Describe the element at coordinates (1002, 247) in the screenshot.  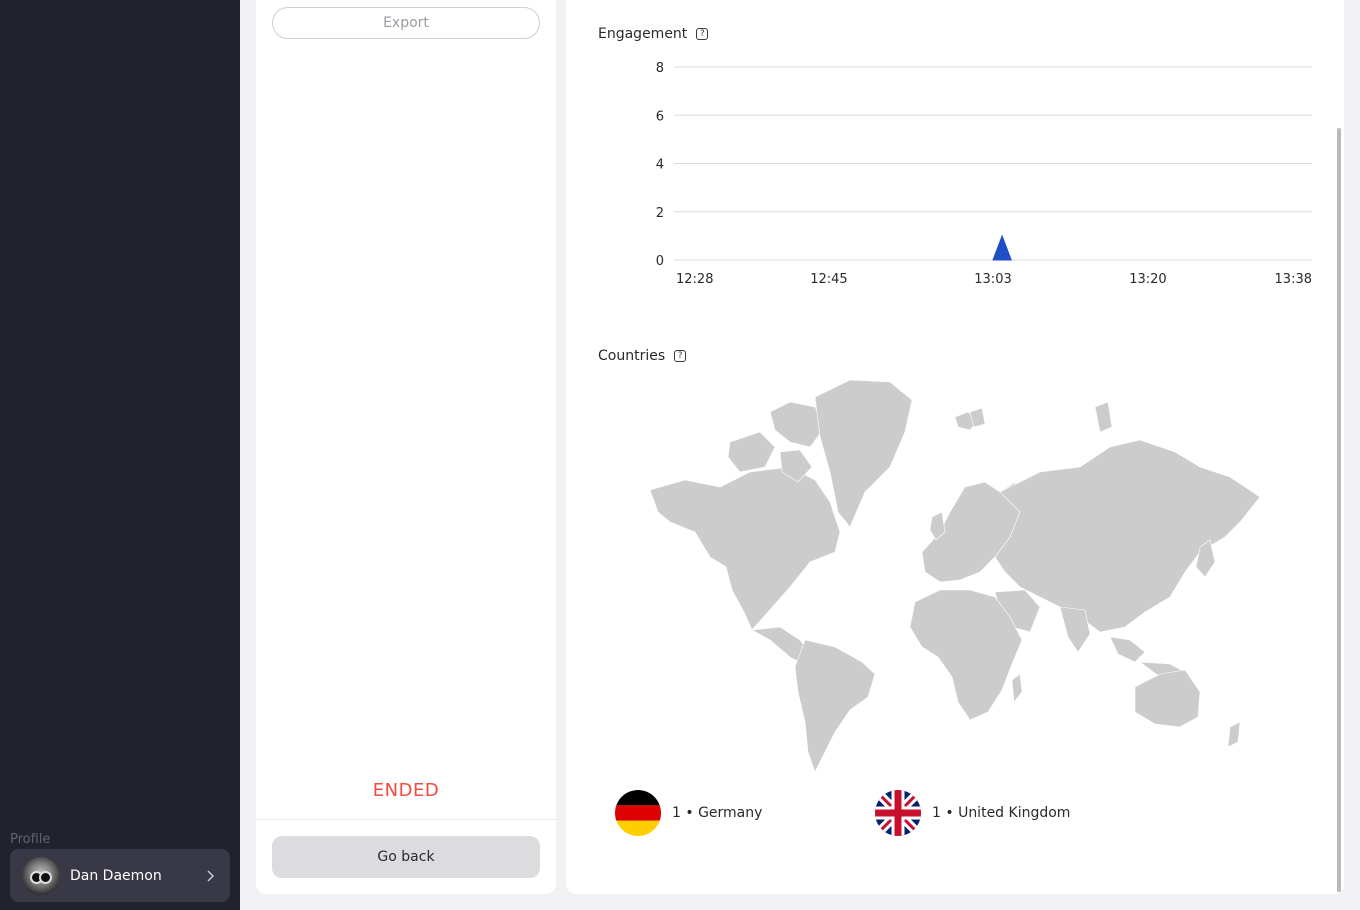
I see `engagement-area` at that location.